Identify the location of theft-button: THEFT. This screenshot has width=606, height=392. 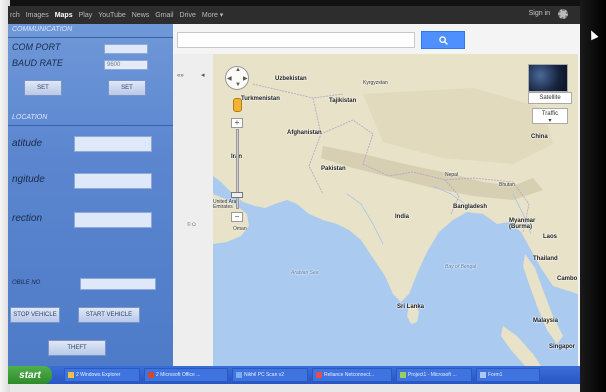
(77, 348).